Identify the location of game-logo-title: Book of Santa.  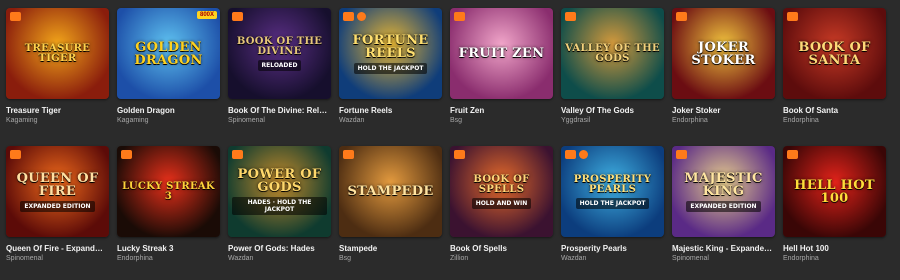
(834, 53).